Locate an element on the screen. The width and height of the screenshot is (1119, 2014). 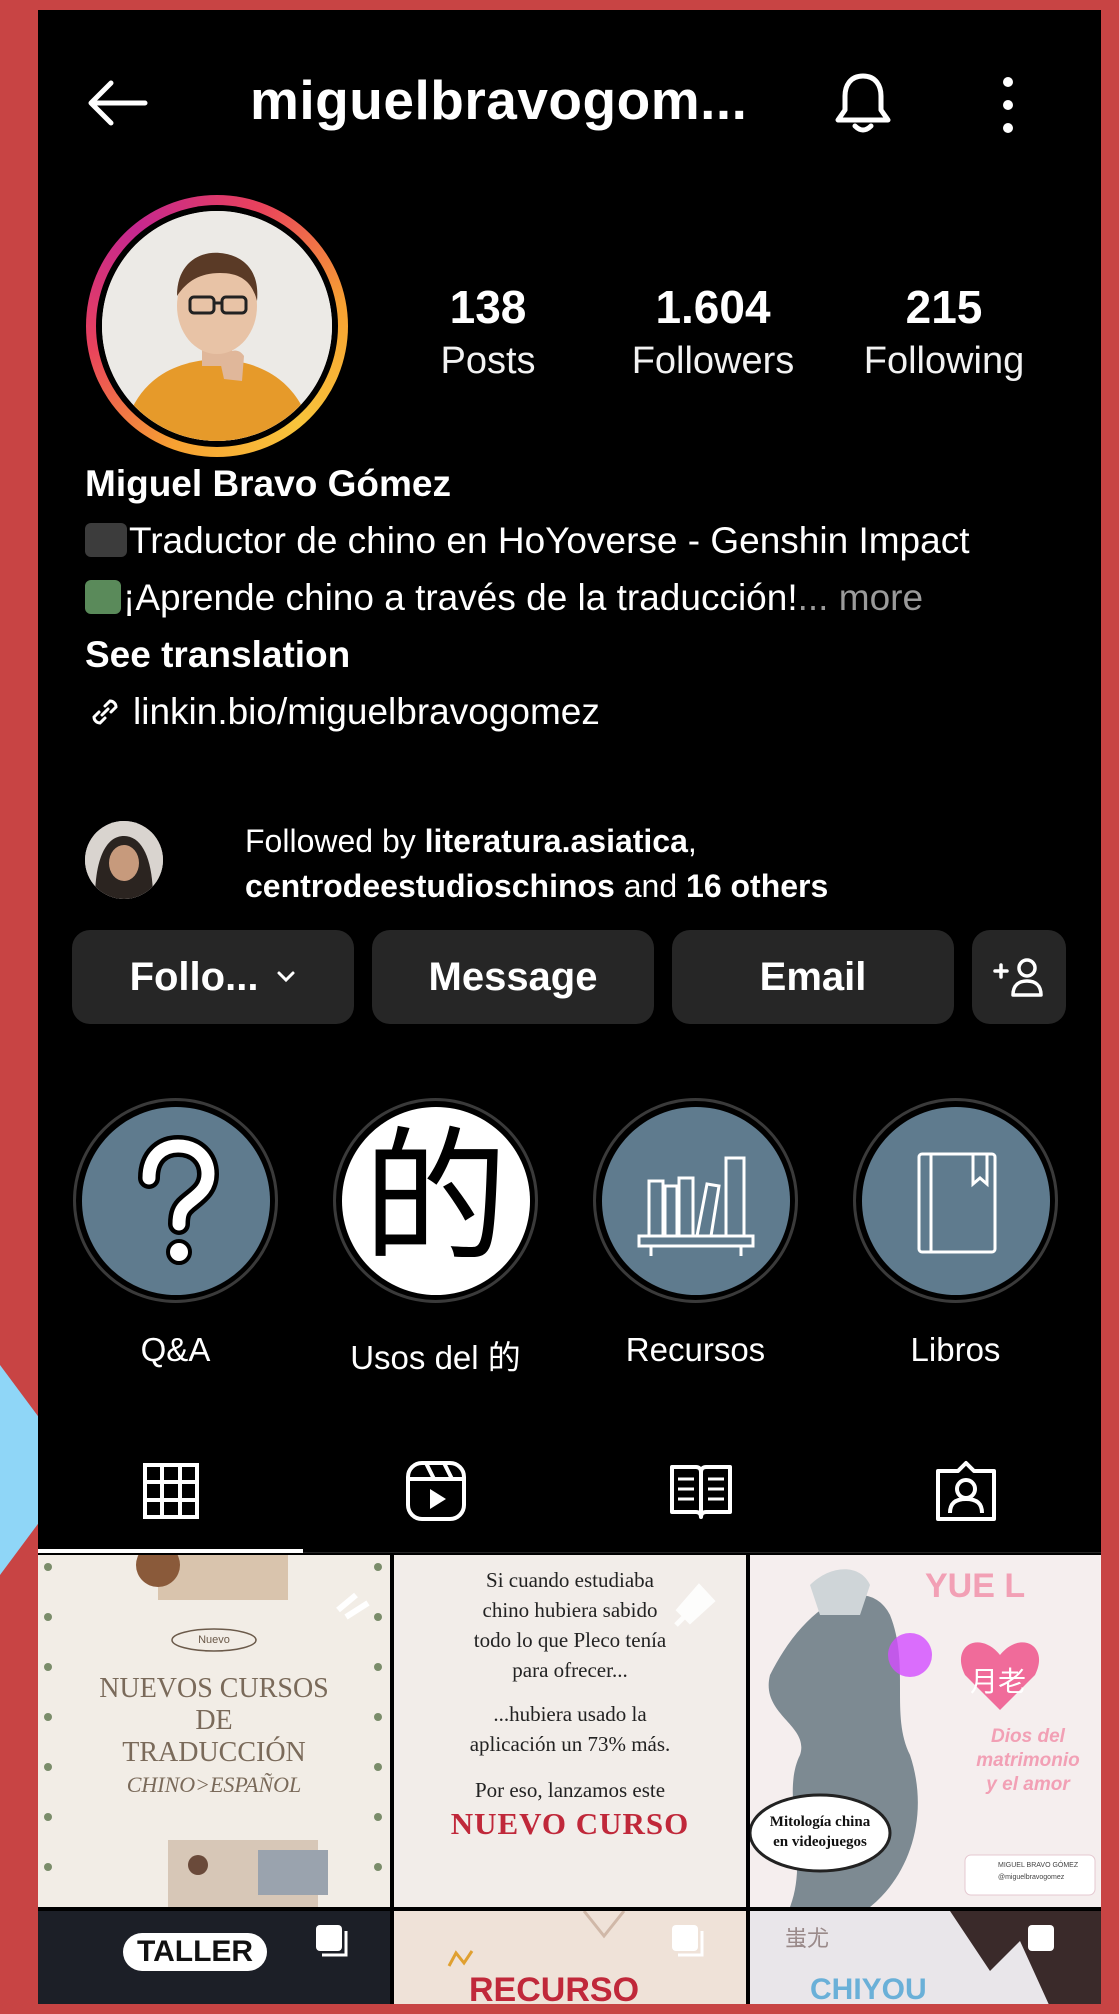
post-3-sub-2: matrimonio is located at coordinates (1028, 1760).